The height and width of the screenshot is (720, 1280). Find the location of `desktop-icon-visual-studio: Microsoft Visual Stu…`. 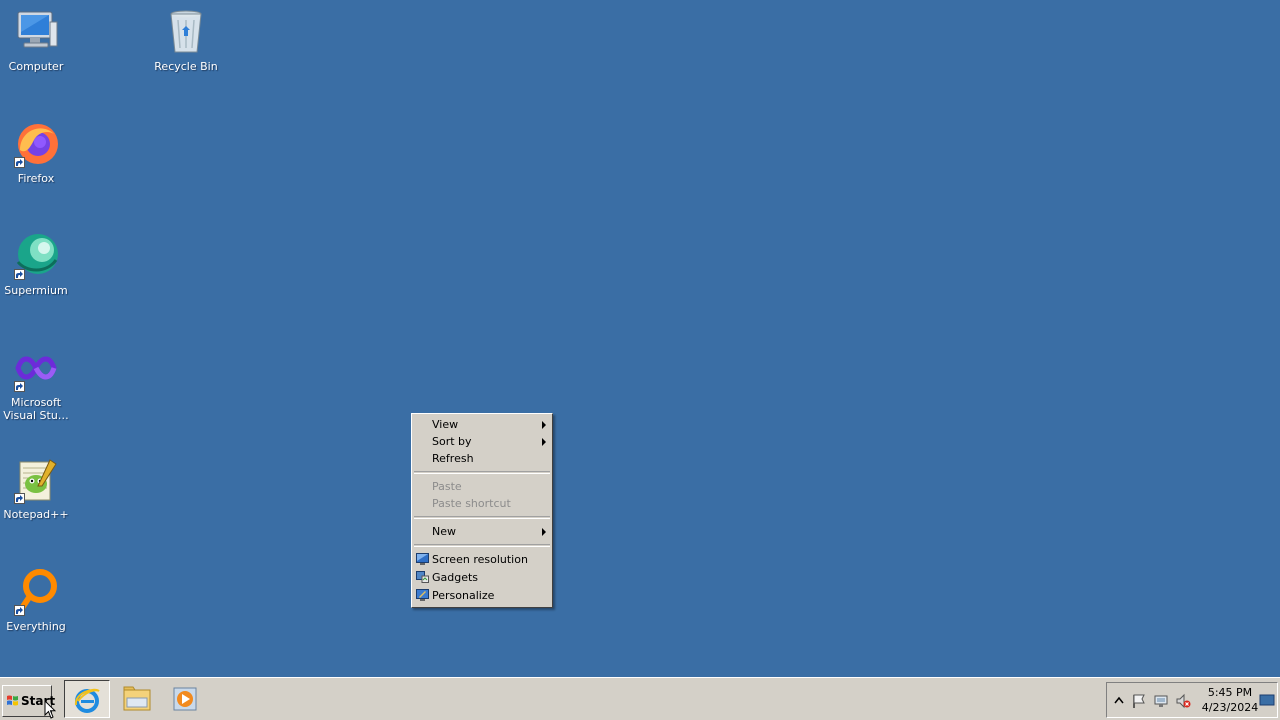

desktop-icon-visual-studio: Microsoft Visual Stu… is located at coordinates (36, 383).